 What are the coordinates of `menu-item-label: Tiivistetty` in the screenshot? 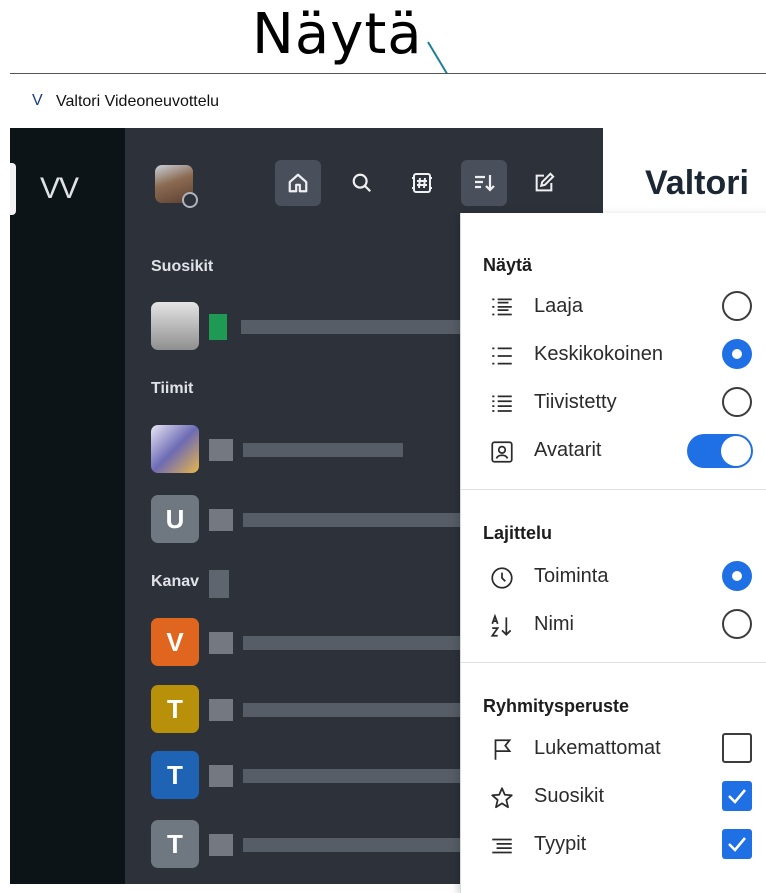 It's located at (575, 402).